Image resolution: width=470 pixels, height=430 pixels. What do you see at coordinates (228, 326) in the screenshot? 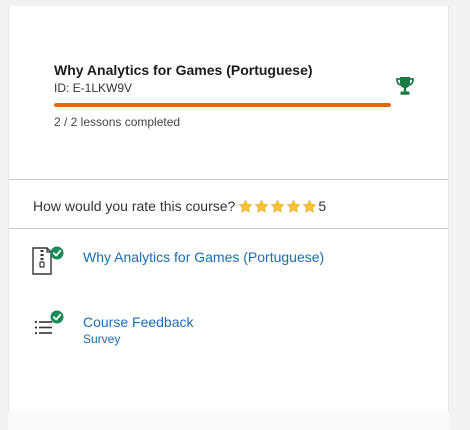
I see `list-item: Course Feedback Survey` at bounding box center [228, 326].